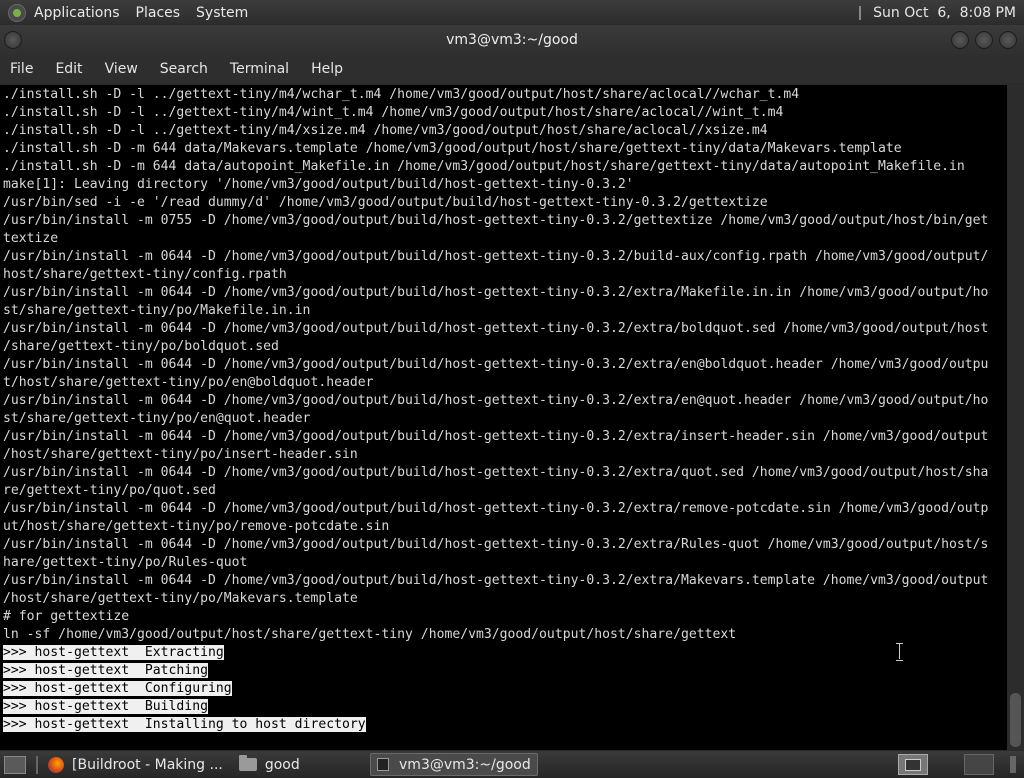  I want to click on window-title: vm3@vm3:~/good, so click(512, 40).